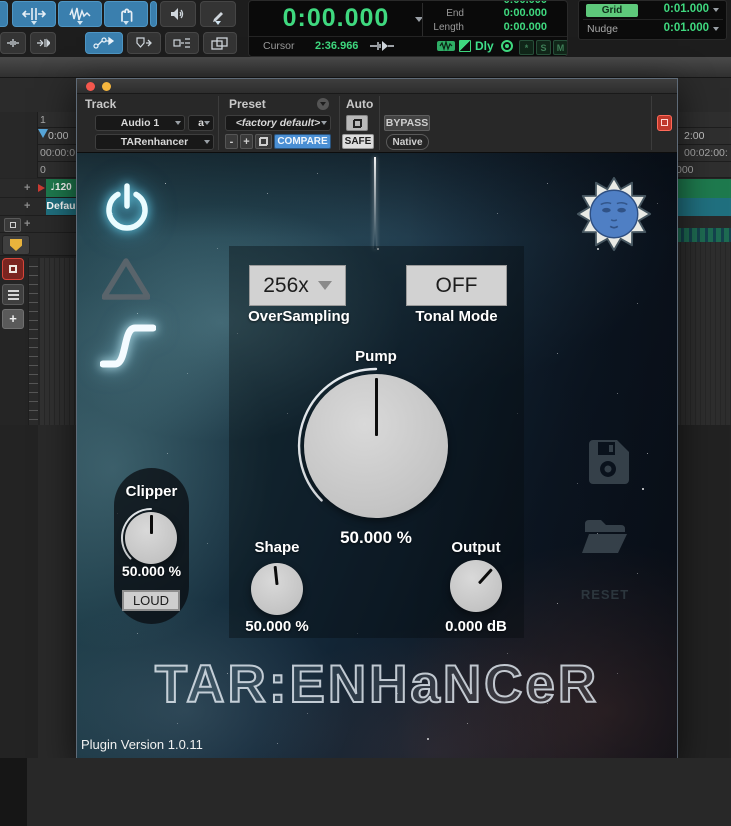 The width and height of the screenshot is (731, 826). Describe the element at coordinates (382, 46) in the screenshot. I see `cursor-waveform-icon` at that location.